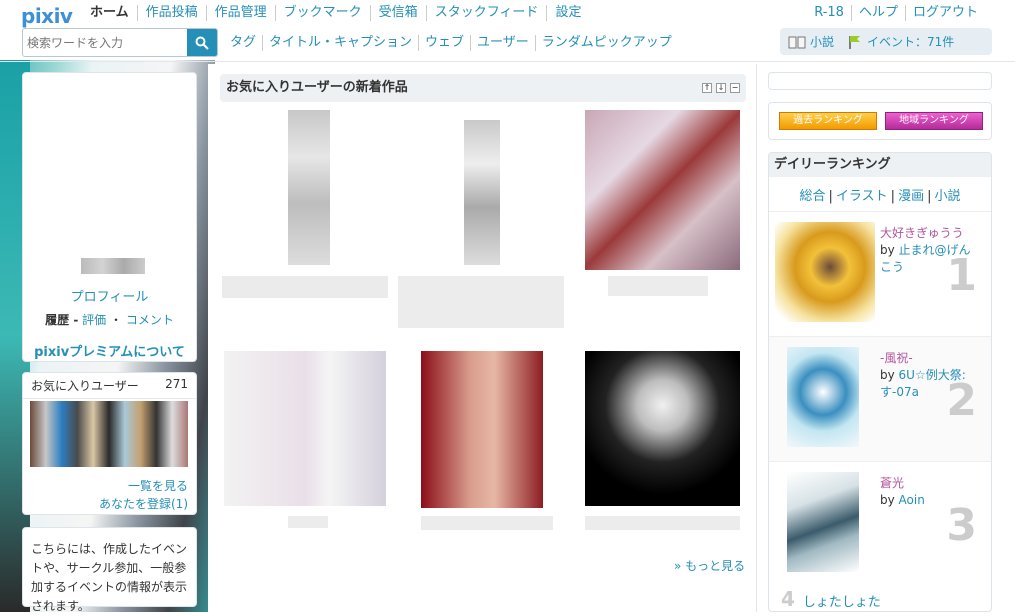  Describe the element at coordinates (113, 13) in the screenshot. I see `nav-home: ホーム` at that location.